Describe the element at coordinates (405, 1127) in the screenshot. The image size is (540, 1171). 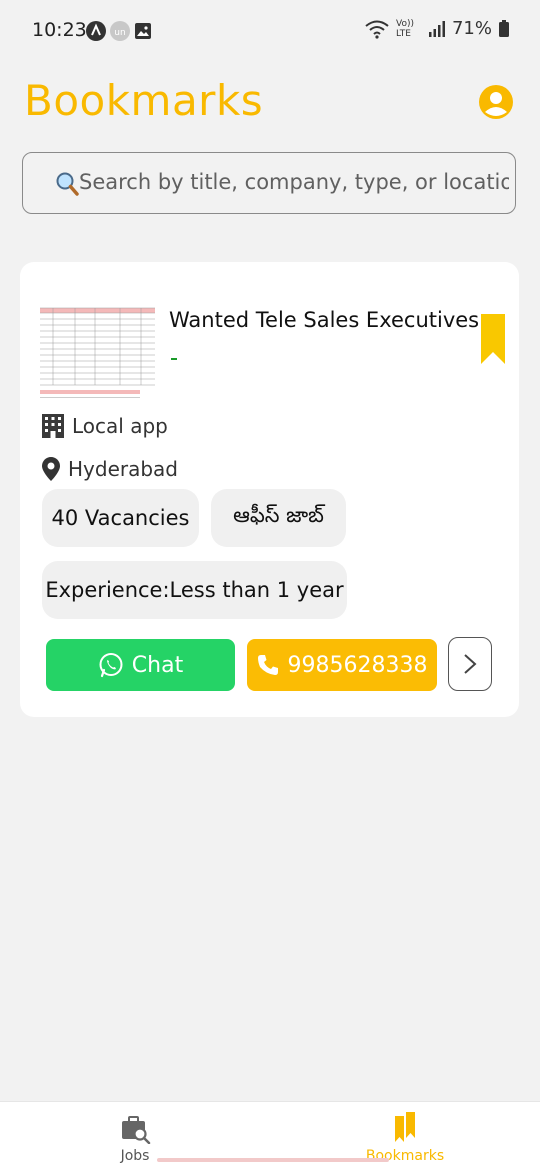
I see `bookmarks-icon` at that location.